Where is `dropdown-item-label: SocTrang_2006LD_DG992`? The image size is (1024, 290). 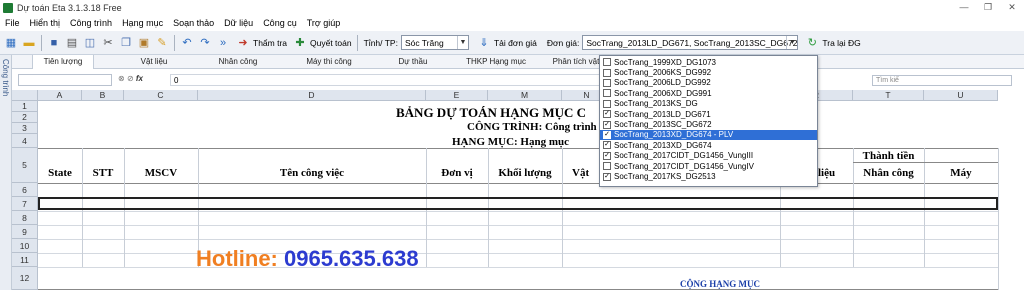 dropdown-item-label: SocTrang_2006LD_DG992 is located at coordinates (662, 83).